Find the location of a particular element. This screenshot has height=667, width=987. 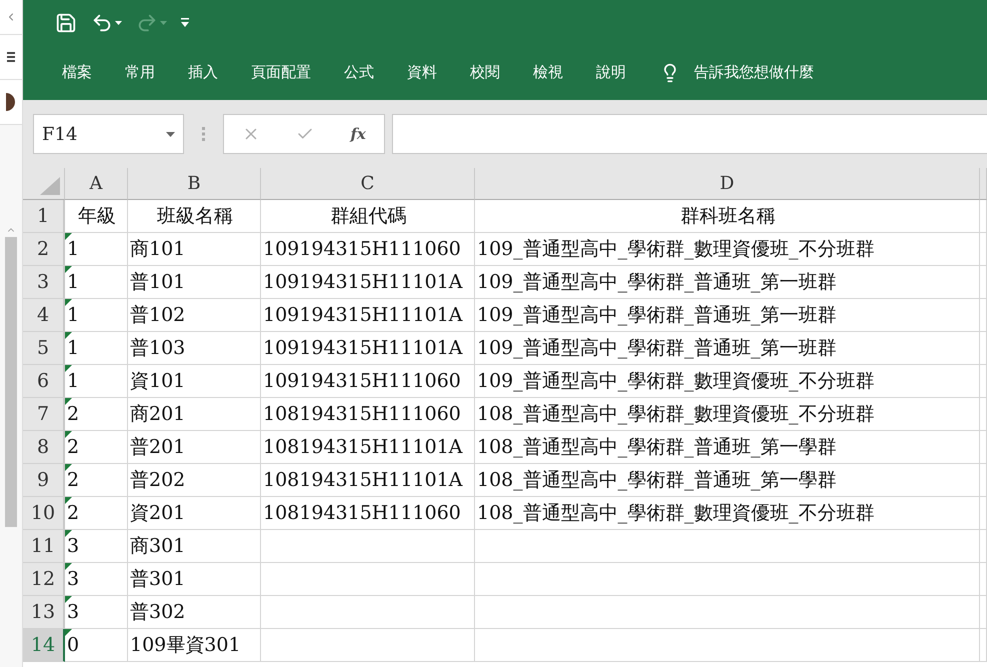

table-cell-text: 普201 is located at coordinates (158, 447).